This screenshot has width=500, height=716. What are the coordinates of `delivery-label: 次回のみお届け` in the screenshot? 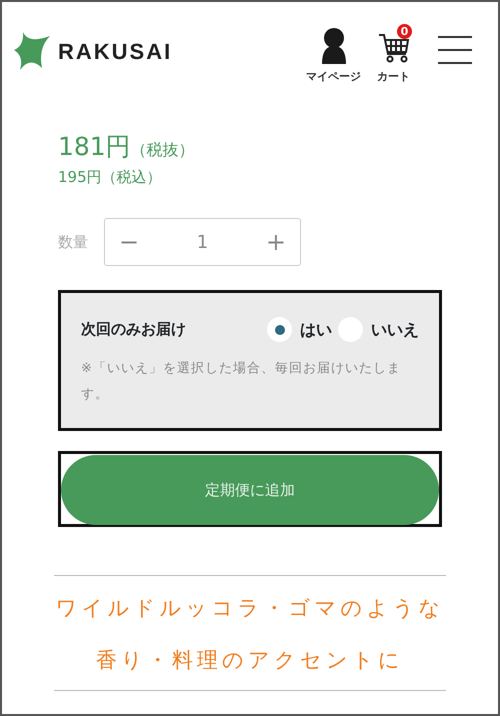 It's located at (133, 329).